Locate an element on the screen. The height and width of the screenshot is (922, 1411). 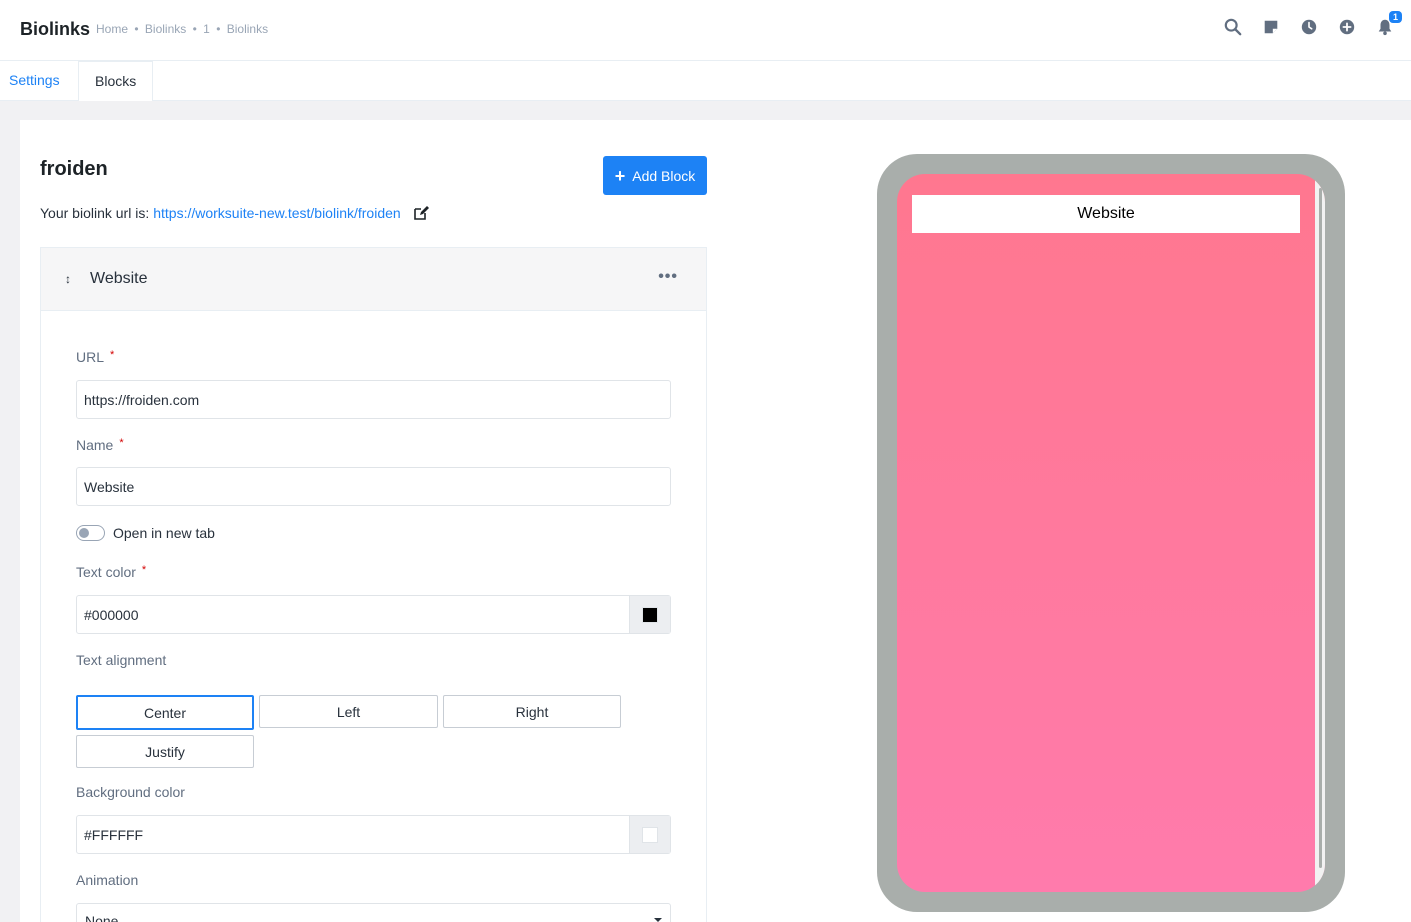
page-title: froiden is located at coordinates (74, 169).